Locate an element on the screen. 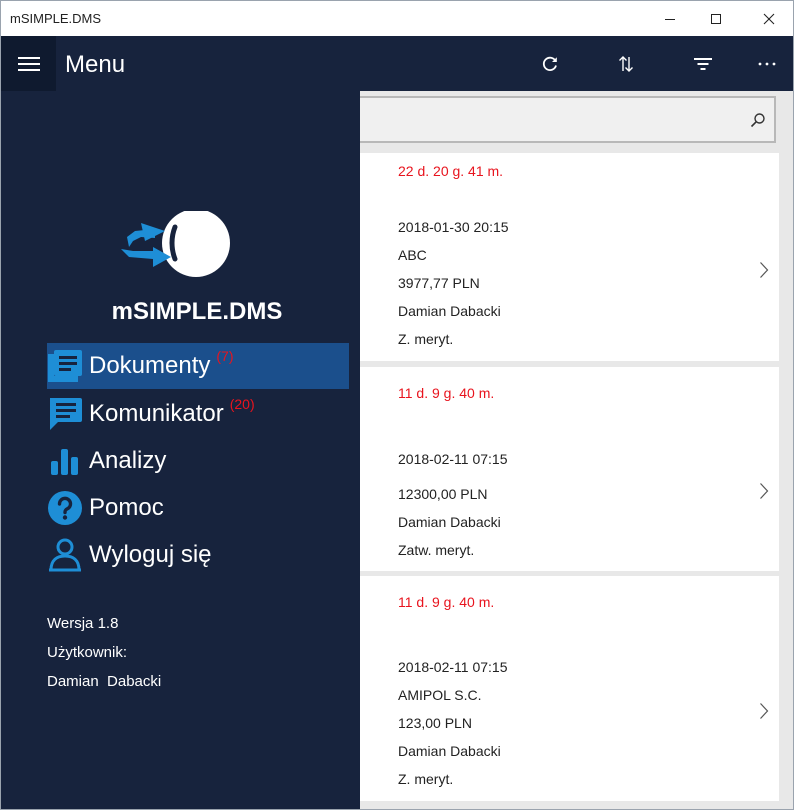 Image resolution: width=794 pixels, height=810 pixels. hamburger-icon is located at coordinates (28, 63).